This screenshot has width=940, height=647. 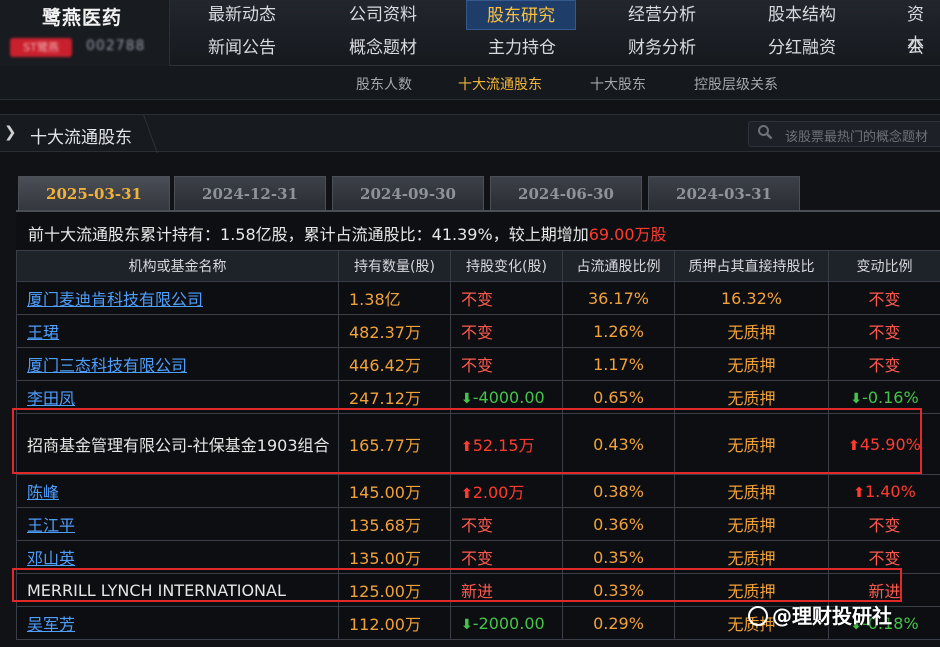 I want to click on shareholder-link: 厦门三态科技有限公司, so click(x=107, y=365).